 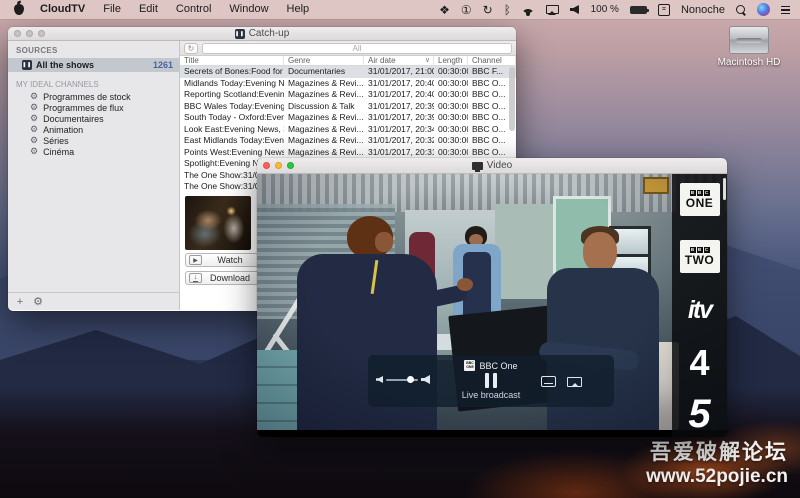 What do you see at coordinates (93, 118) in the screenshot?
I see `sidebar-channel-documentaires: ⚙ Documentaires` at bounding box center [93, 118].